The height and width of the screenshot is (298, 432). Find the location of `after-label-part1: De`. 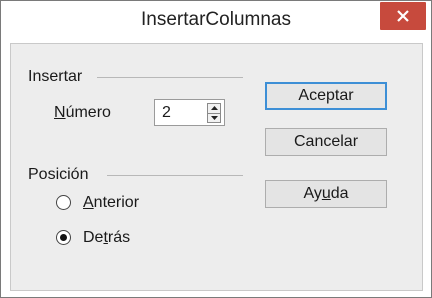

after-label-part1: De is located at coordinates (93, 237).